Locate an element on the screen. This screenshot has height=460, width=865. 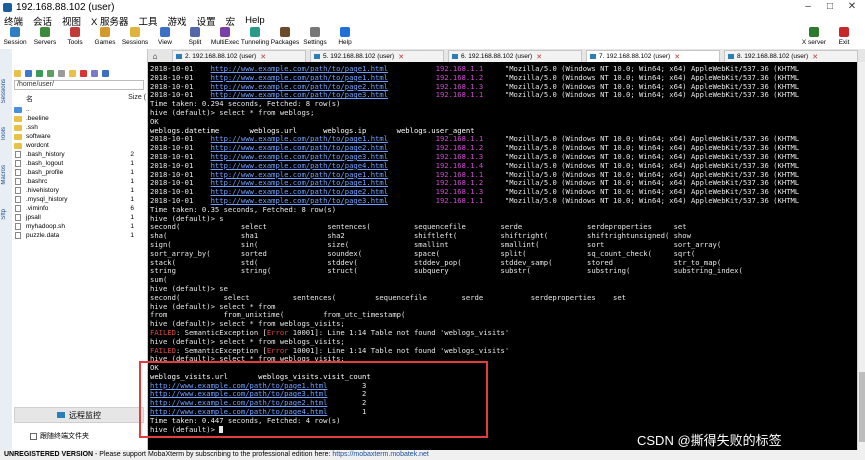
file-list-item: .. is located at coordinates (80, 109).